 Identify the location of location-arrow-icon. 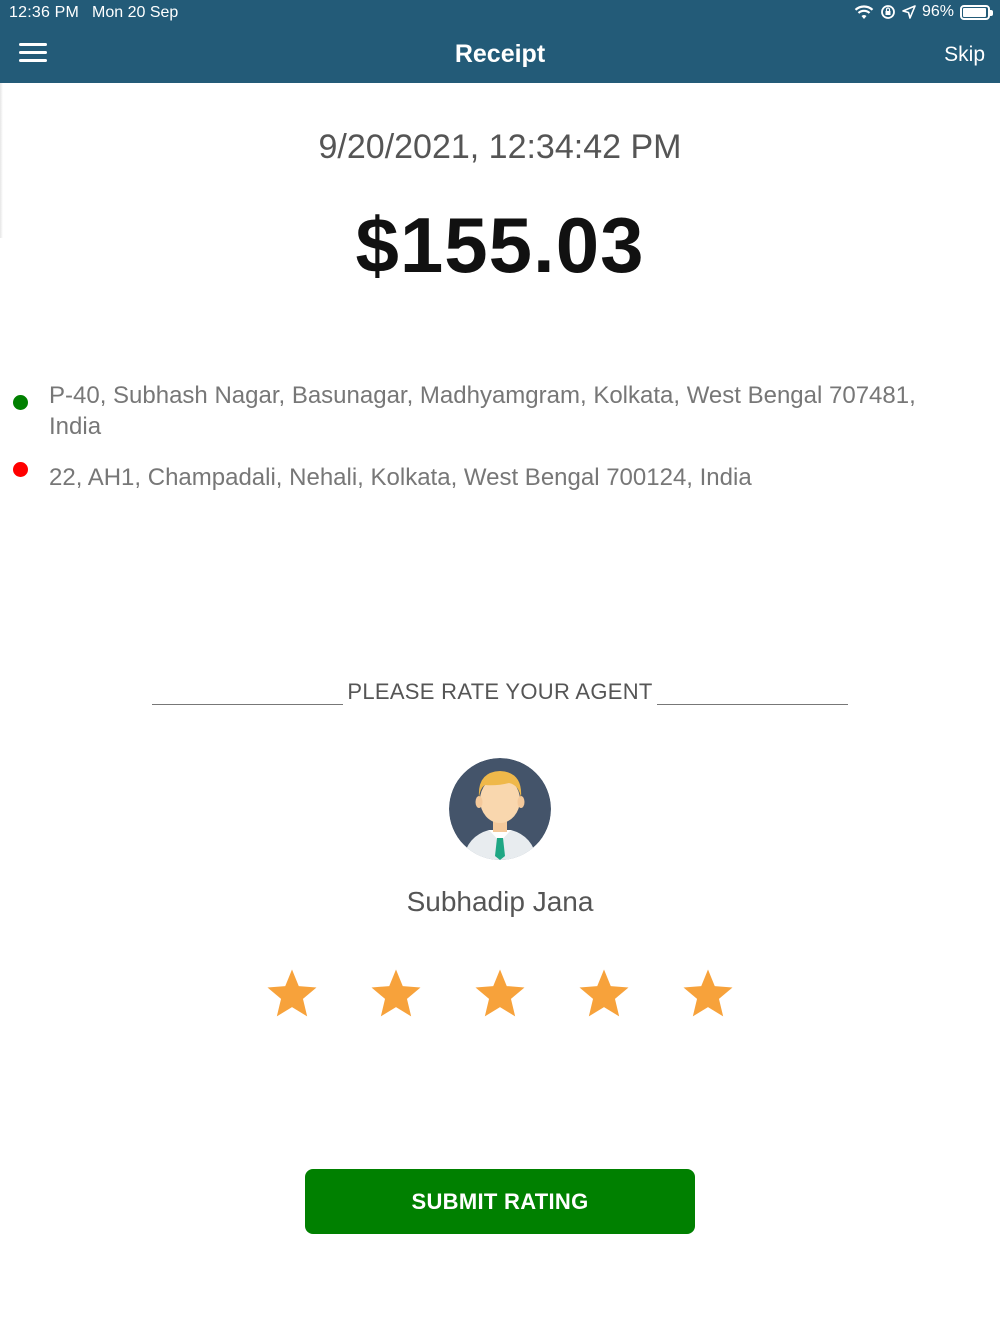
(909, 12).